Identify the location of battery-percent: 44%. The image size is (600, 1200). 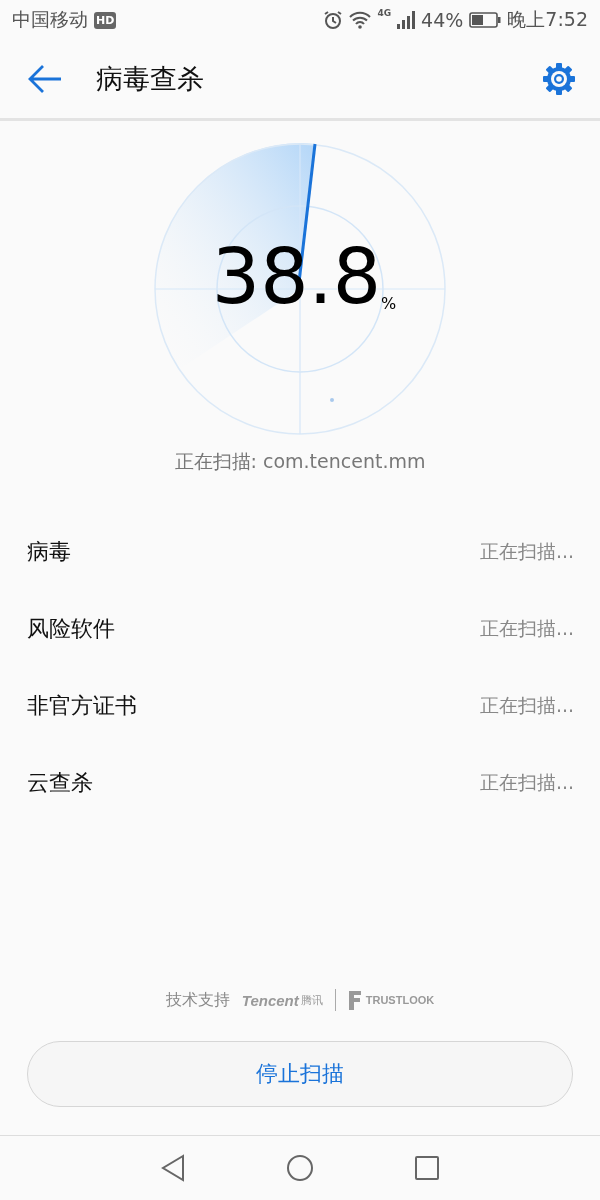
(442, 20).